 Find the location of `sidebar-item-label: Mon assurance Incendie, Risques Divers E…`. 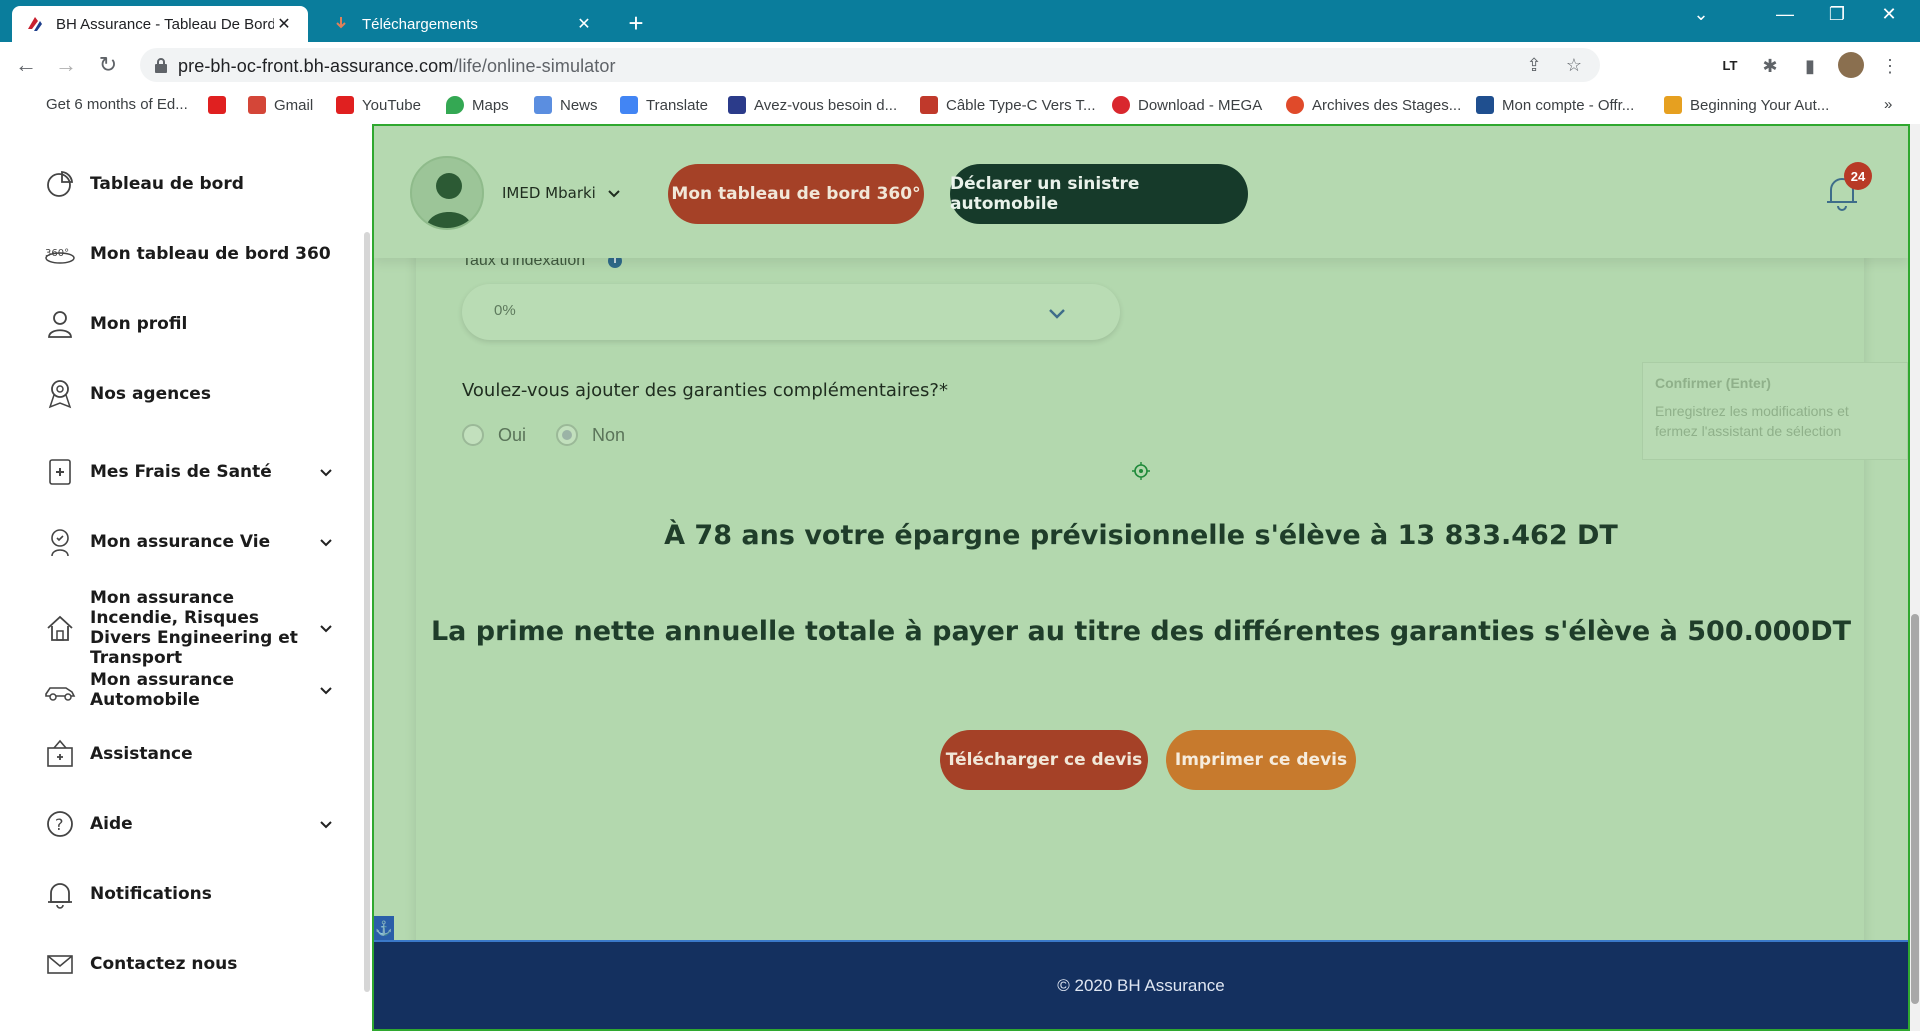

sidebar-item-label: Mon assurance Incendie, Risques Divers E… is located at coordinates (194, 628).